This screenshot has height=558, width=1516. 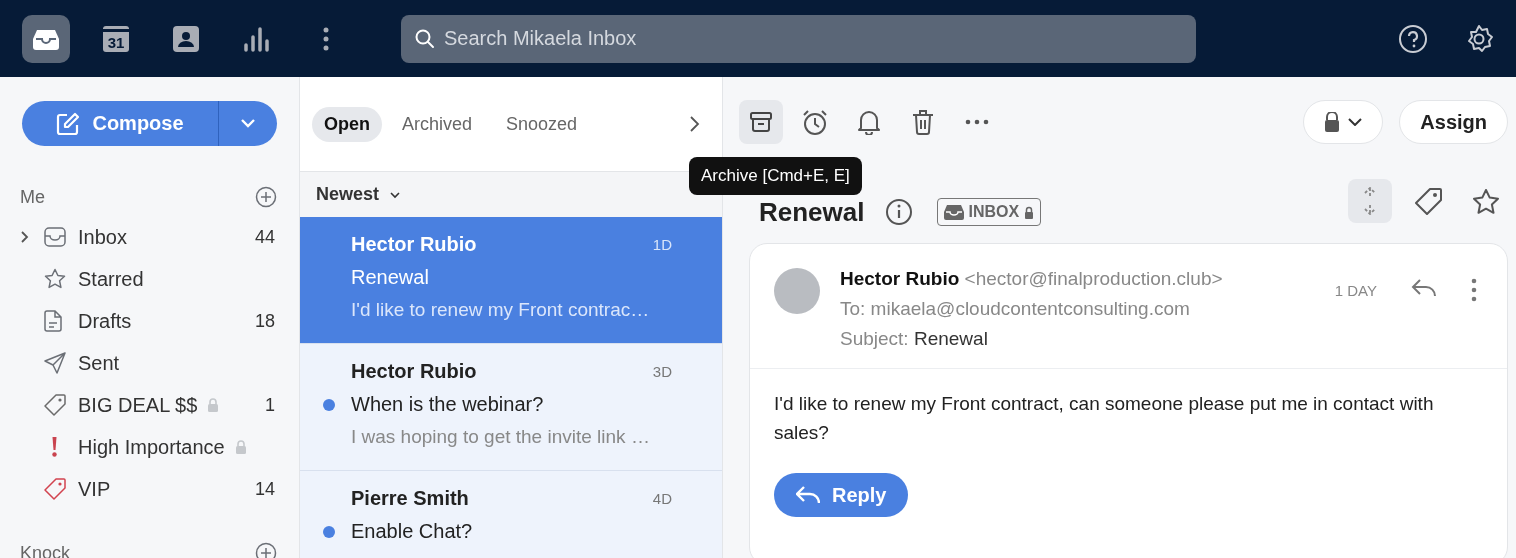 I want to click on archive-box-icon, so click(x=761, y=122).